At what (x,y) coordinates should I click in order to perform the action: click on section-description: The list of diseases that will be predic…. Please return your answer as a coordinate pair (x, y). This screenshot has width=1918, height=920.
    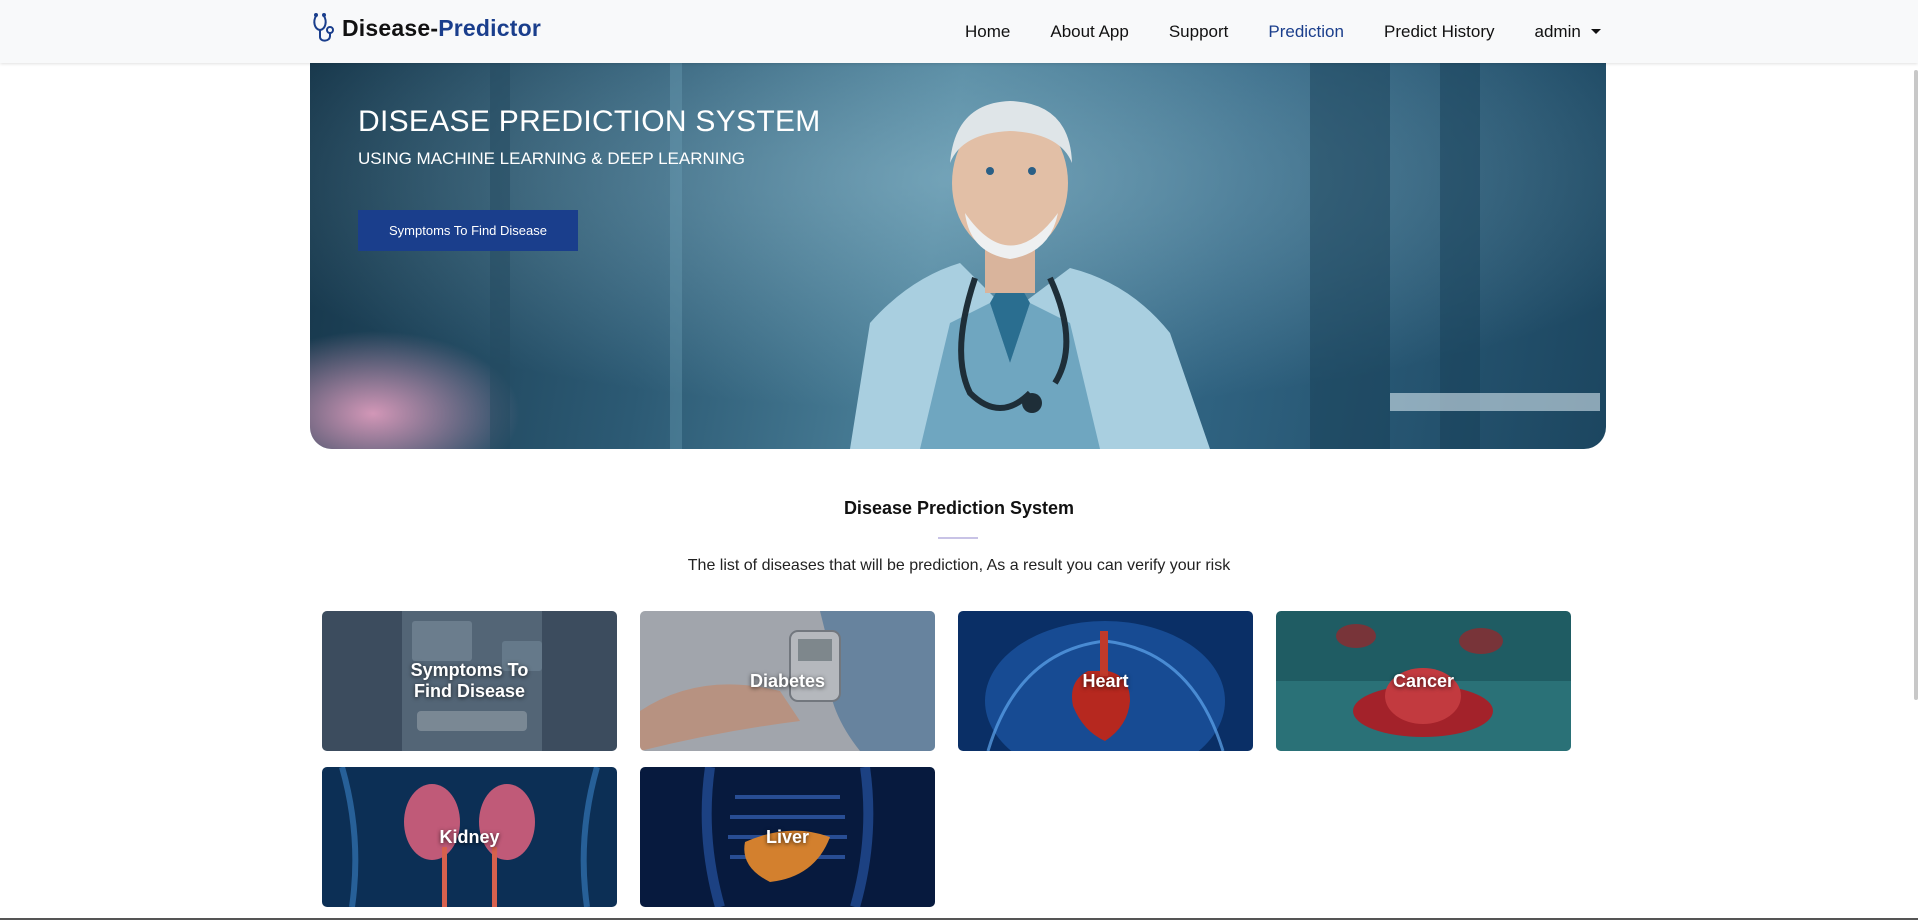
    Looking at the image, I should click on (959, 565).